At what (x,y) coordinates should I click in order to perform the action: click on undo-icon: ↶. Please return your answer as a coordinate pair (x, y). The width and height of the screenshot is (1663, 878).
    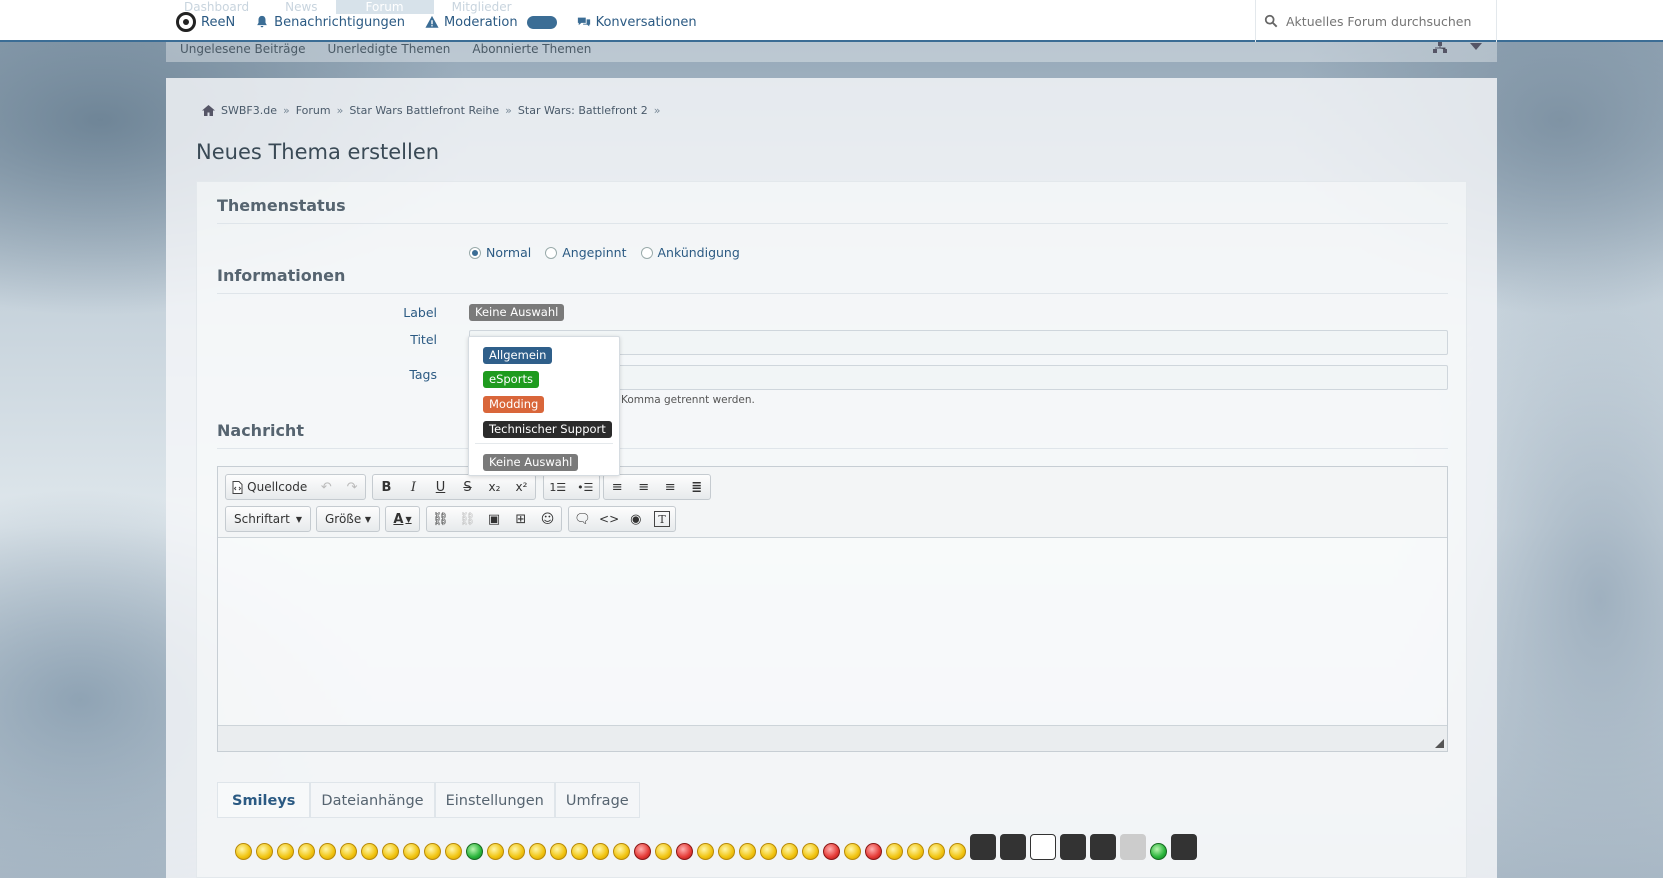
    Looking at the image, I should click on (326, 487).